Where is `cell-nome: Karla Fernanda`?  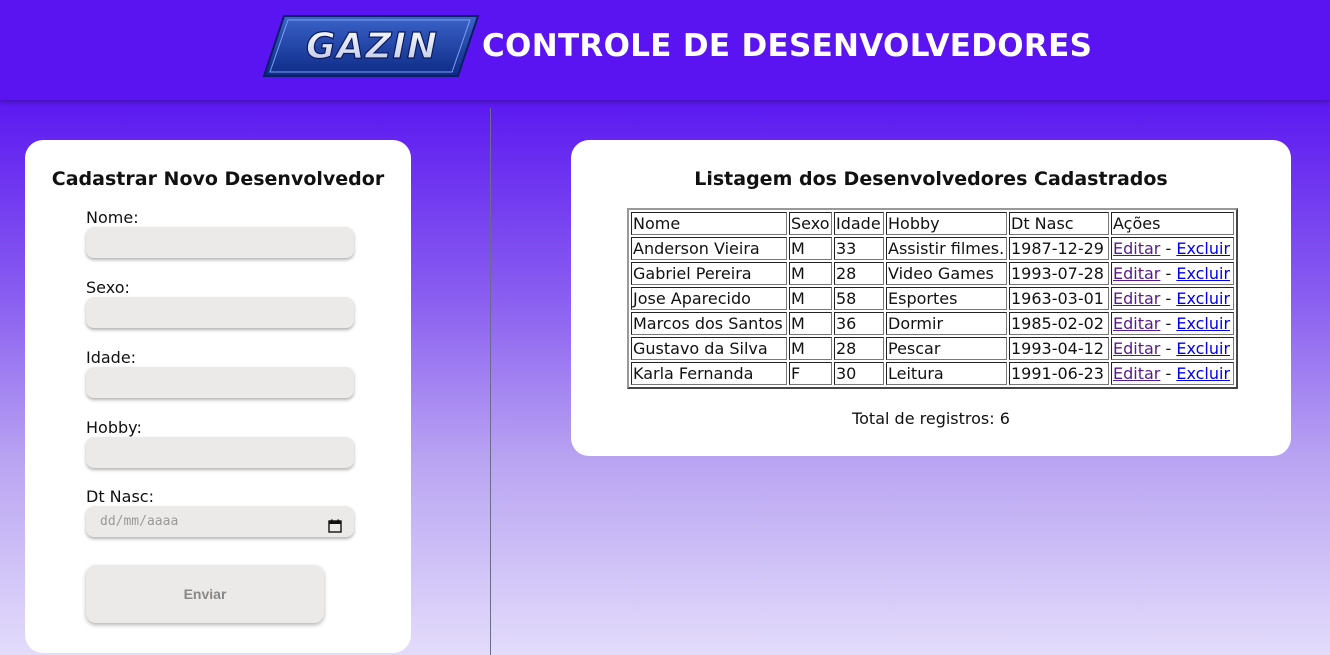
cell-nome: Karla Fernanda is located at coordinates (709, 373).